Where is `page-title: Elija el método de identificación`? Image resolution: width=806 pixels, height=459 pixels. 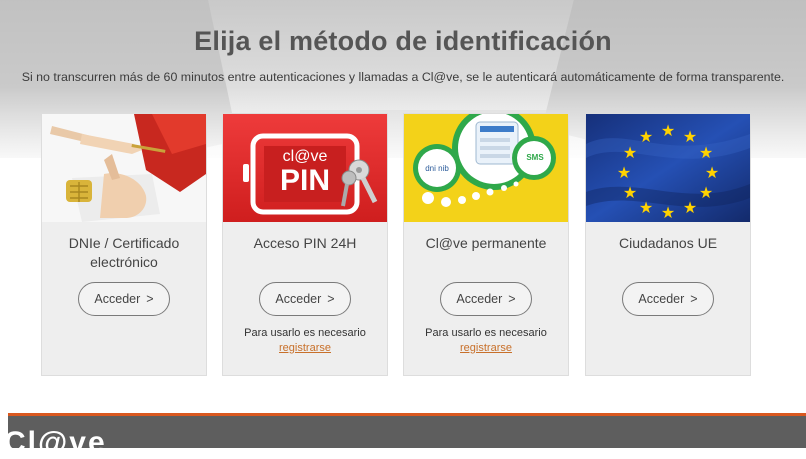
page-title: Elija el método de identificación is located at coordinates (403, 41).